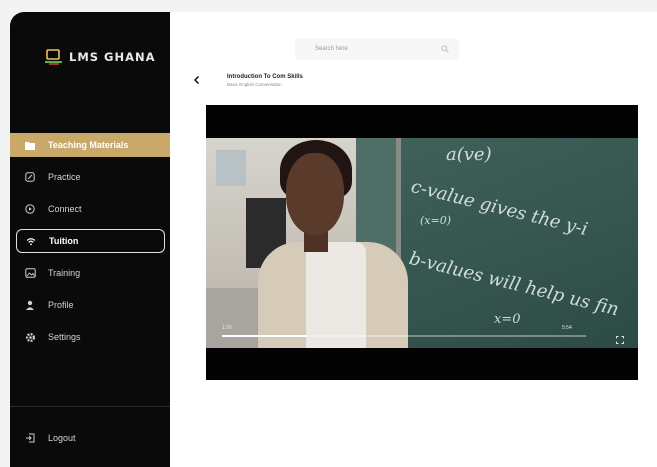  I want to click on logout-container: Logout, so click(90, 442).